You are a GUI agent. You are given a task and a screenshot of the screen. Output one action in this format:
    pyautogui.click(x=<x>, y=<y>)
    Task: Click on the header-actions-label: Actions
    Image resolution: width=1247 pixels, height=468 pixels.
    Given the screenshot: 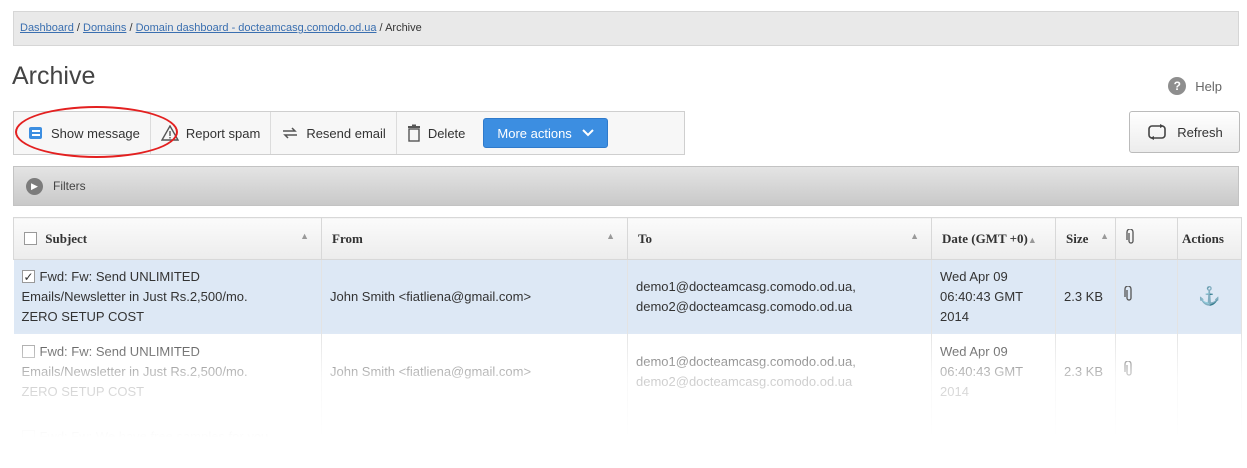 What is the action you would take?
    pyautogui.click(x=1203, y=238)
    